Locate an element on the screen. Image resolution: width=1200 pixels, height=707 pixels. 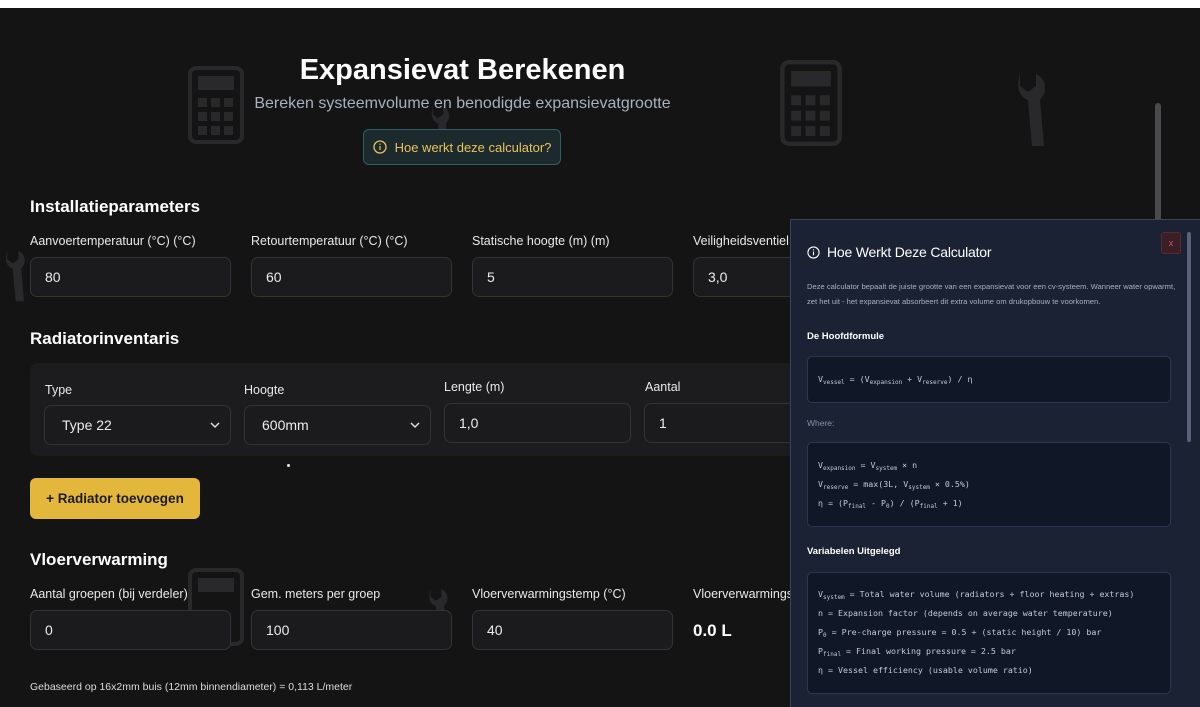
radiator-count-input: 1 is located at coordinates (724, 423).